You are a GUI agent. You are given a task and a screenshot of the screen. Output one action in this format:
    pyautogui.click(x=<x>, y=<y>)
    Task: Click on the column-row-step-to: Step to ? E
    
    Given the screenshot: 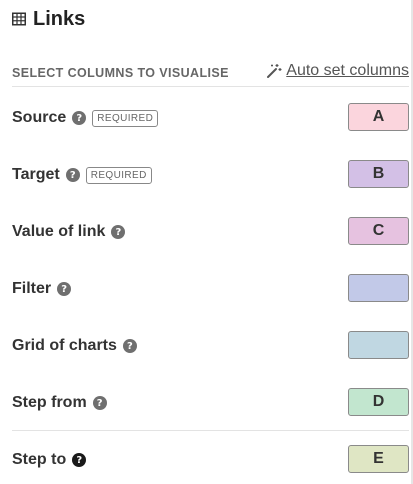 What is the action you would take?
    pyautogui.click(x=210, y=460)
    